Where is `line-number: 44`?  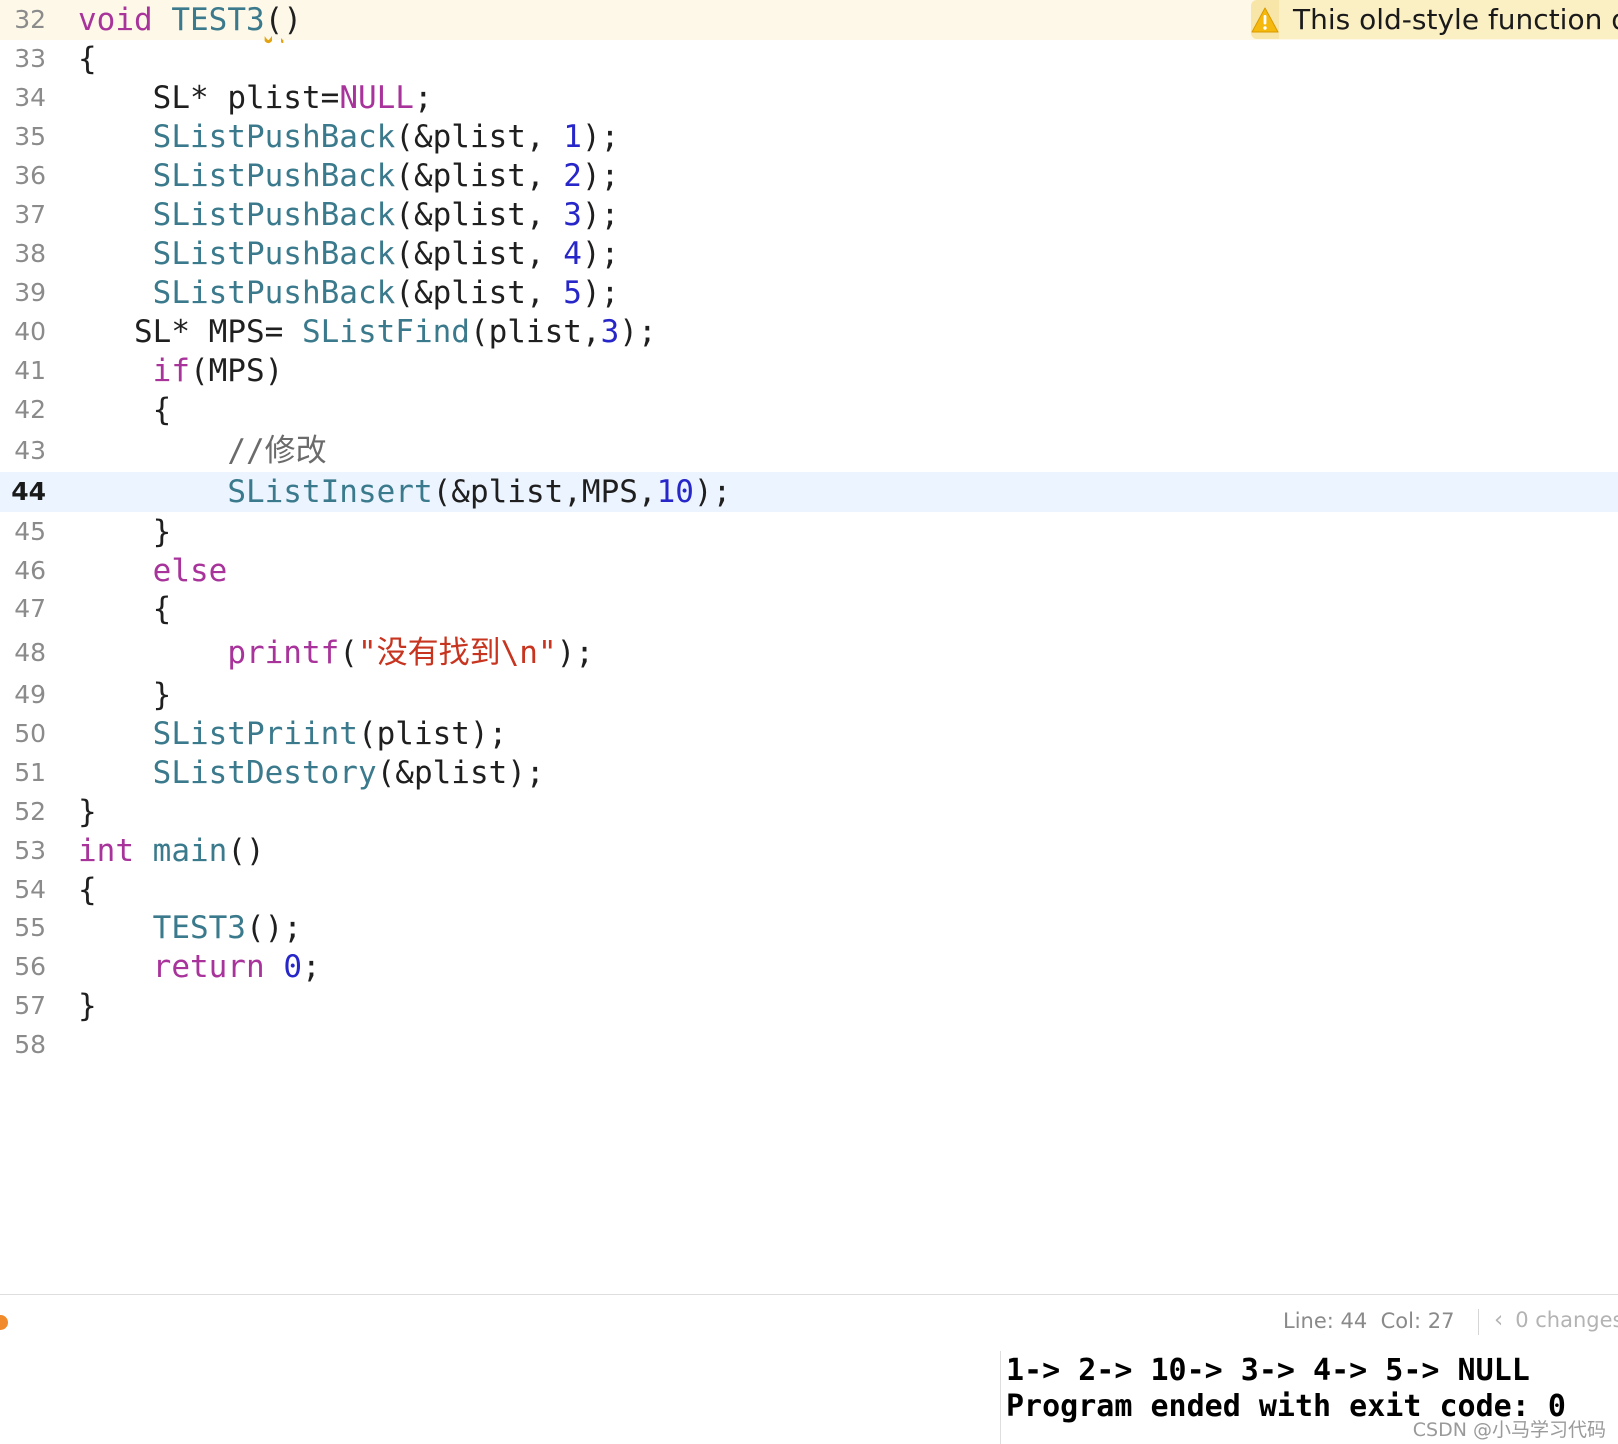
line-number: 44 is located at coordinates (28, 491).